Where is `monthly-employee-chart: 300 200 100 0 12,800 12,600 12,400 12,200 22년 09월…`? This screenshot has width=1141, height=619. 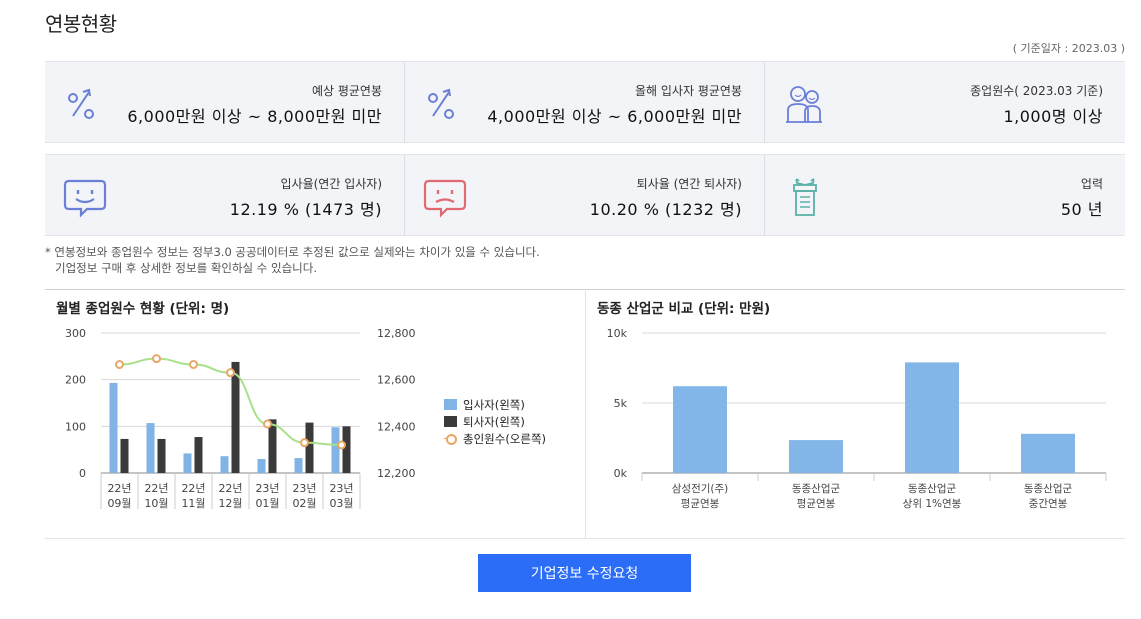 monthly-employee-chart: 300 200 100 0 12,800 12,600 12,400 12,200 22년 09월… is located at coordinates (240, 418).